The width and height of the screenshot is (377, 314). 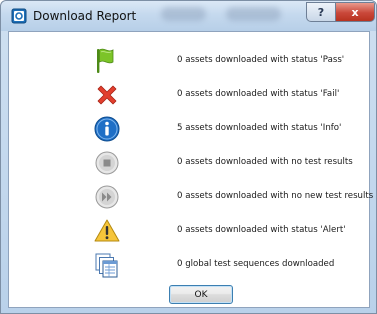 I want to click on sequences-icon, so click(x=106, y=265).